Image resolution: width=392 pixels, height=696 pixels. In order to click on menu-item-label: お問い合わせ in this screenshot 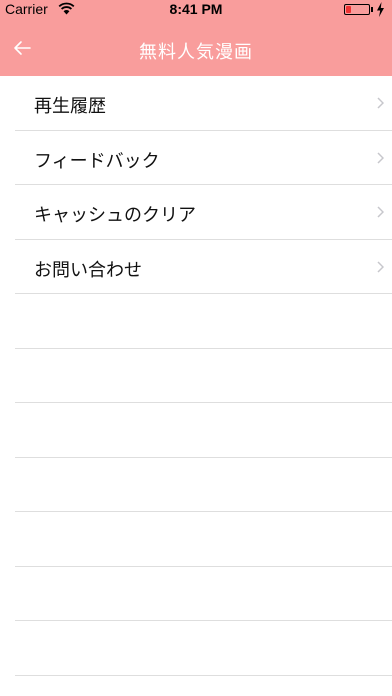, I will do `click(88, 270)`.